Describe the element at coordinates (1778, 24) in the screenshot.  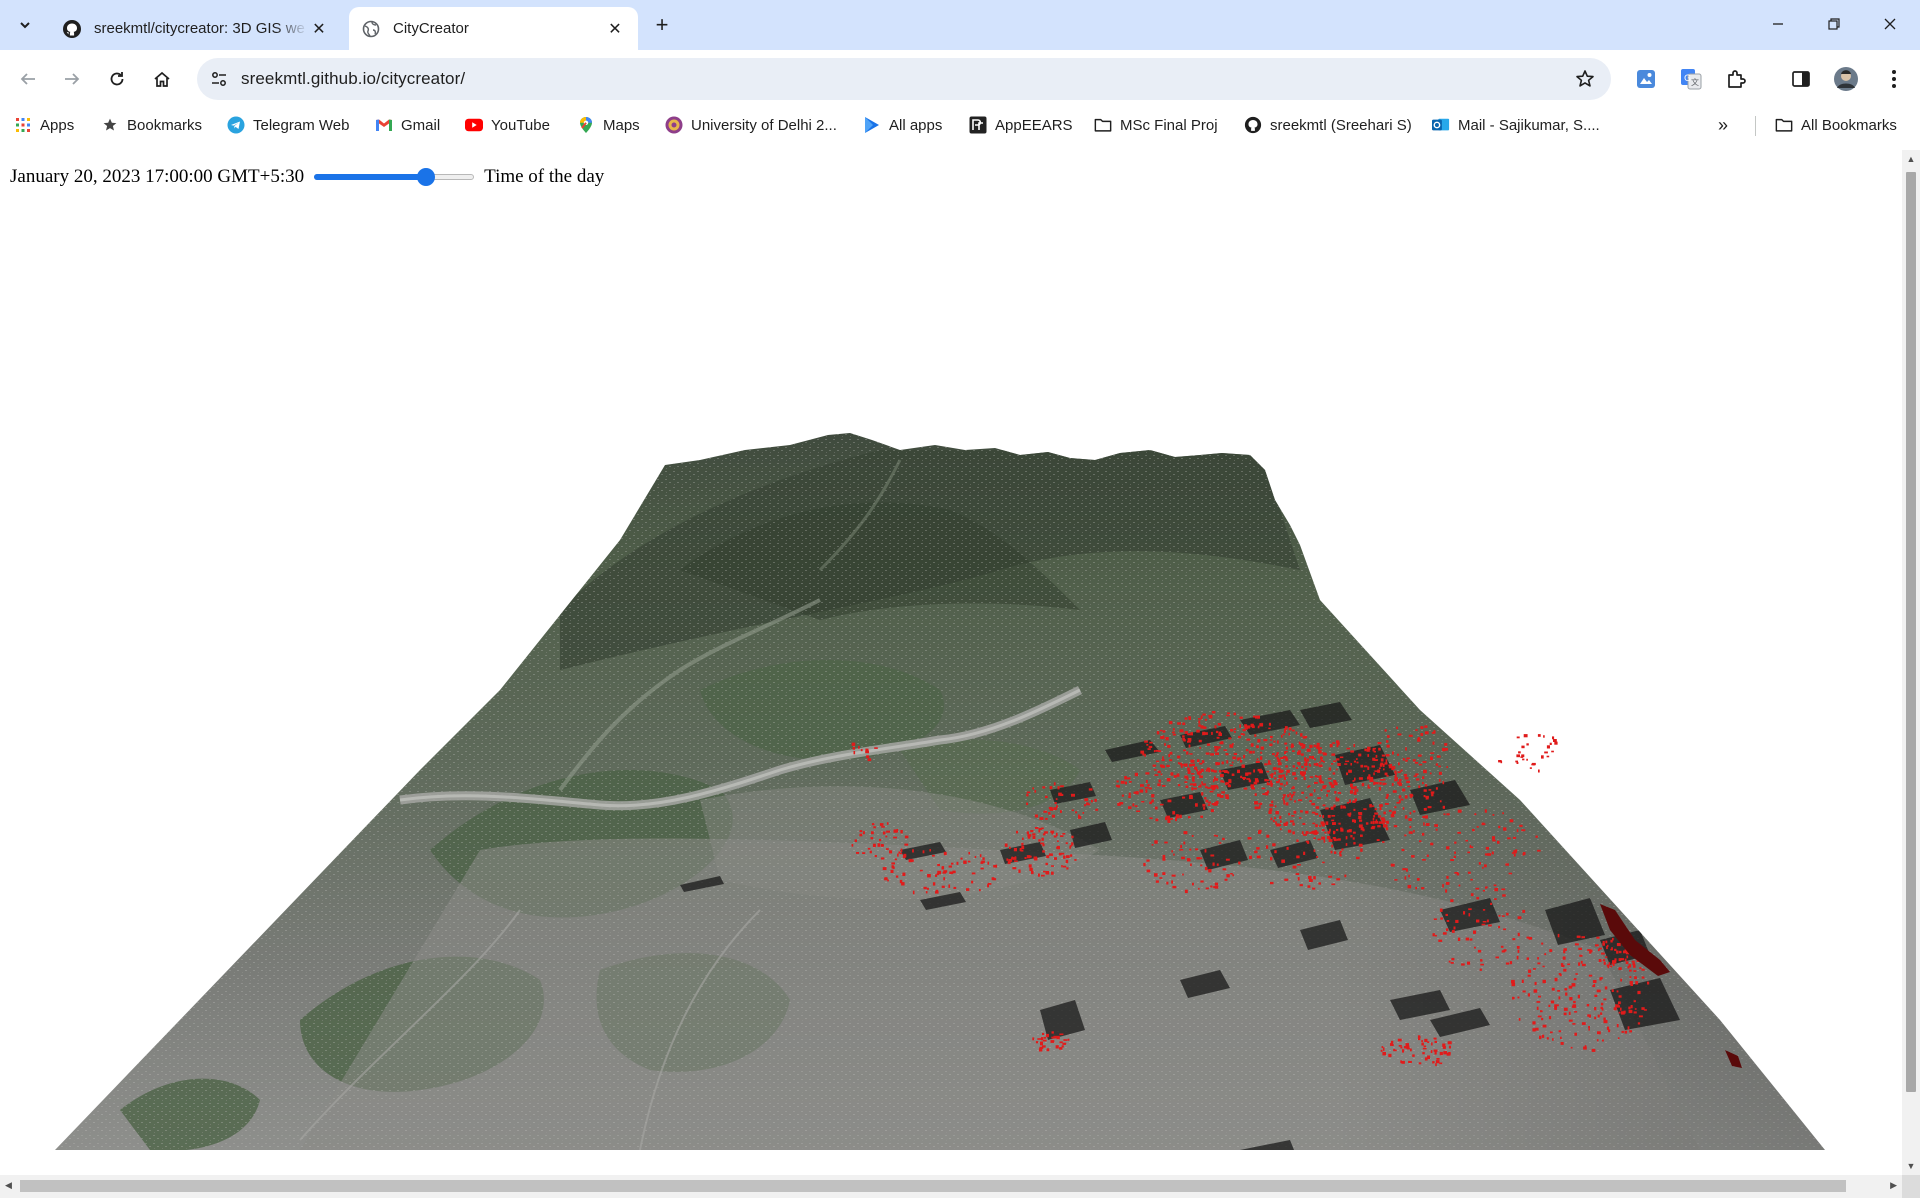
I see `minimize-icon` at that location.